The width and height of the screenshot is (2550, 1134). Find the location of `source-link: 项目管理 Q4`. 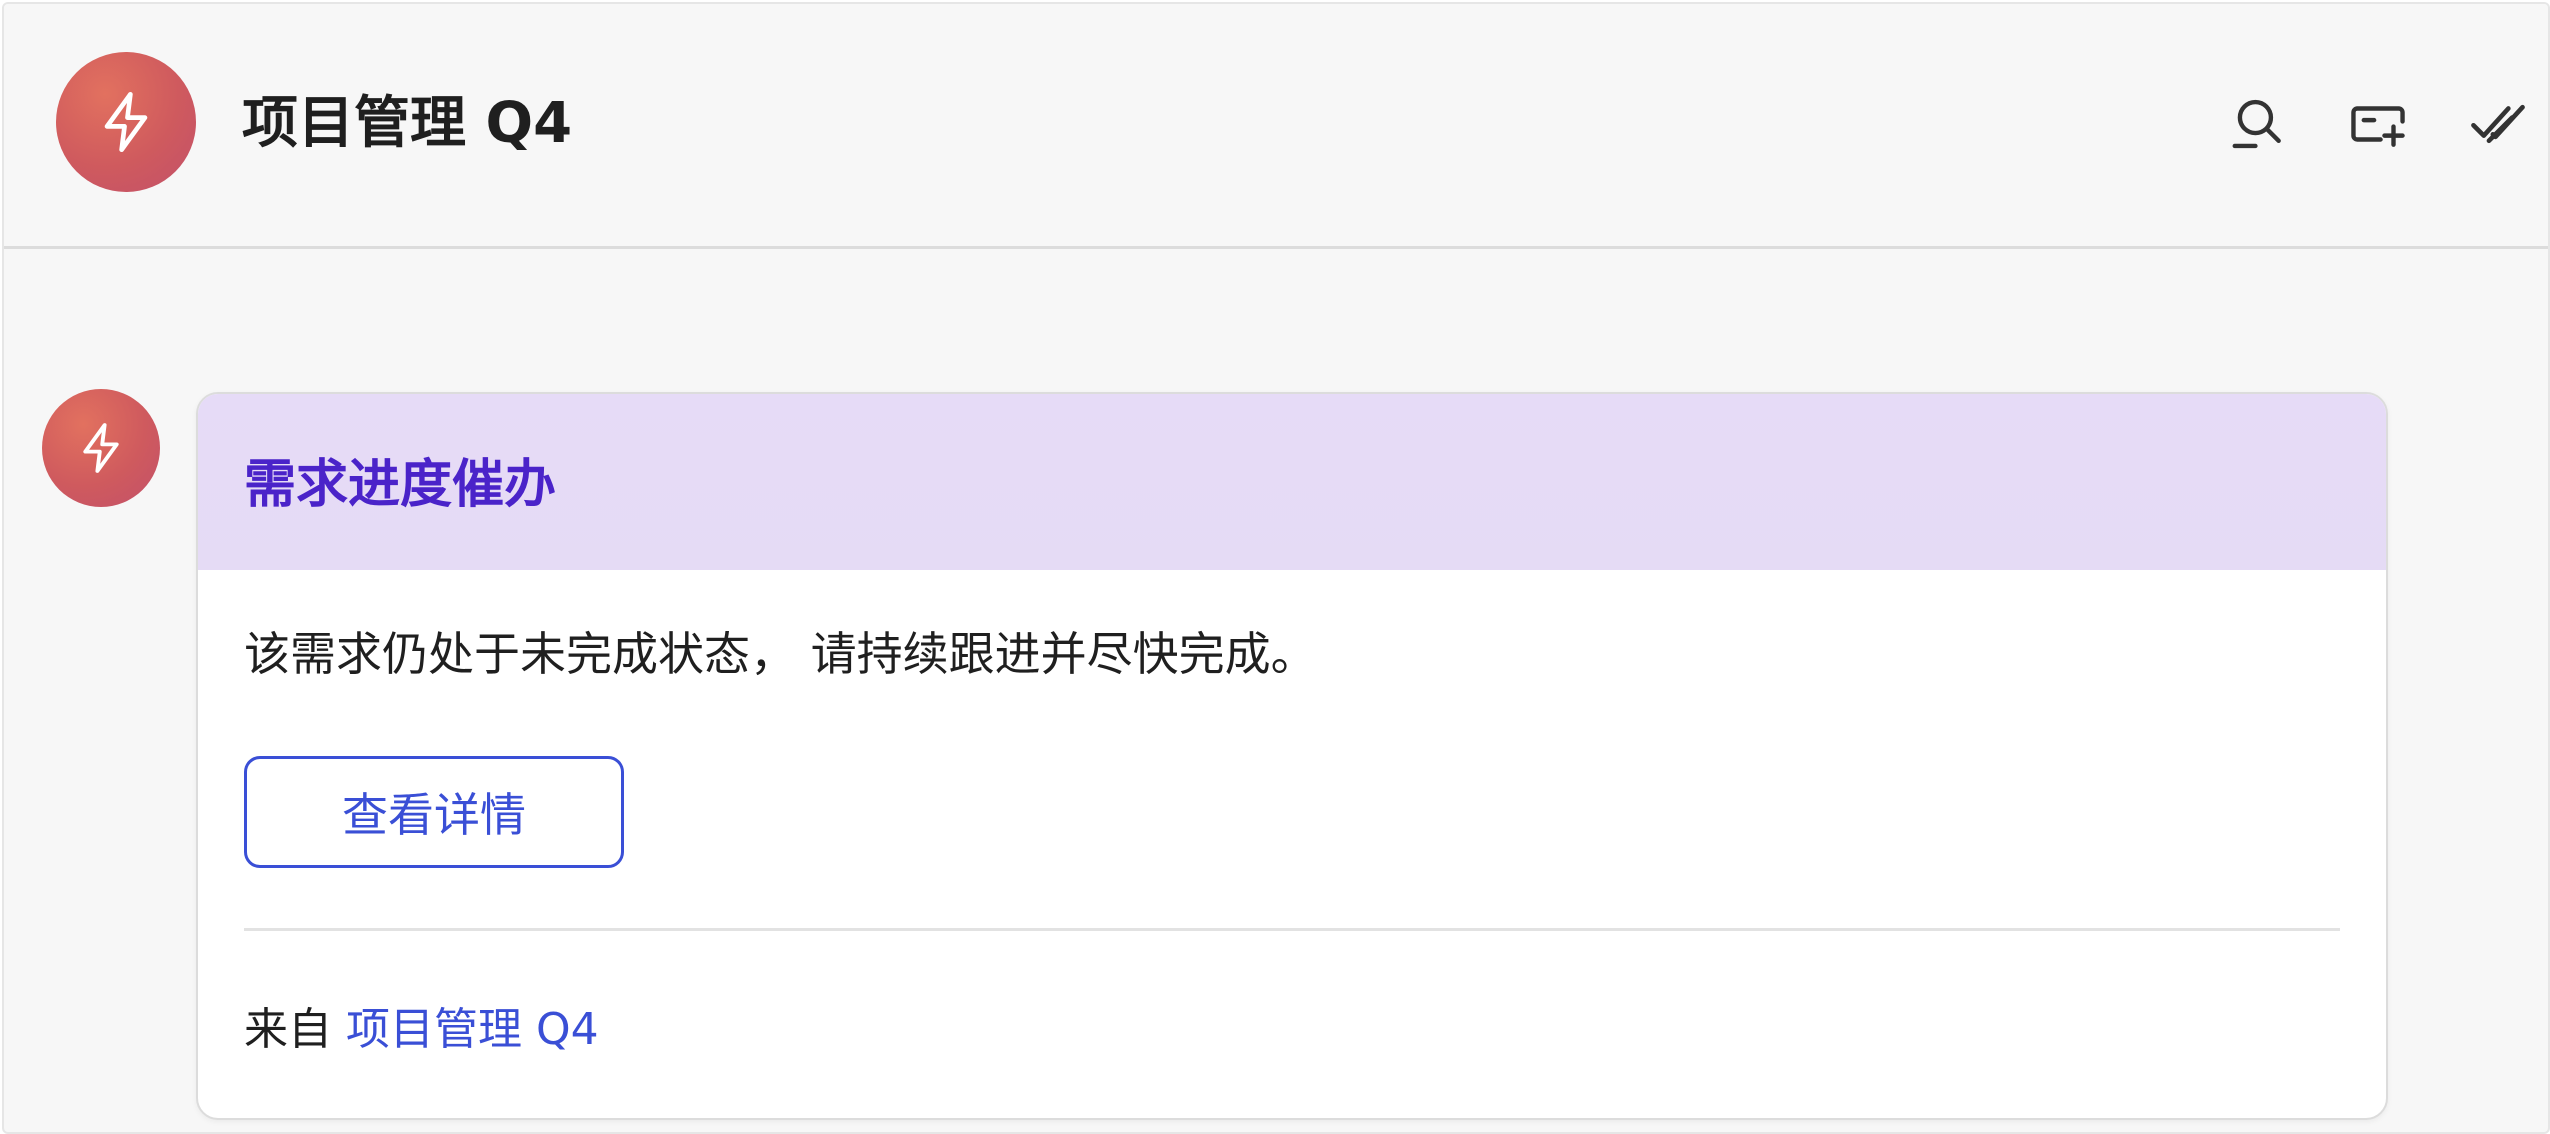

source-link: 项目管理 Q4 is located at coordinates (472, 1029).